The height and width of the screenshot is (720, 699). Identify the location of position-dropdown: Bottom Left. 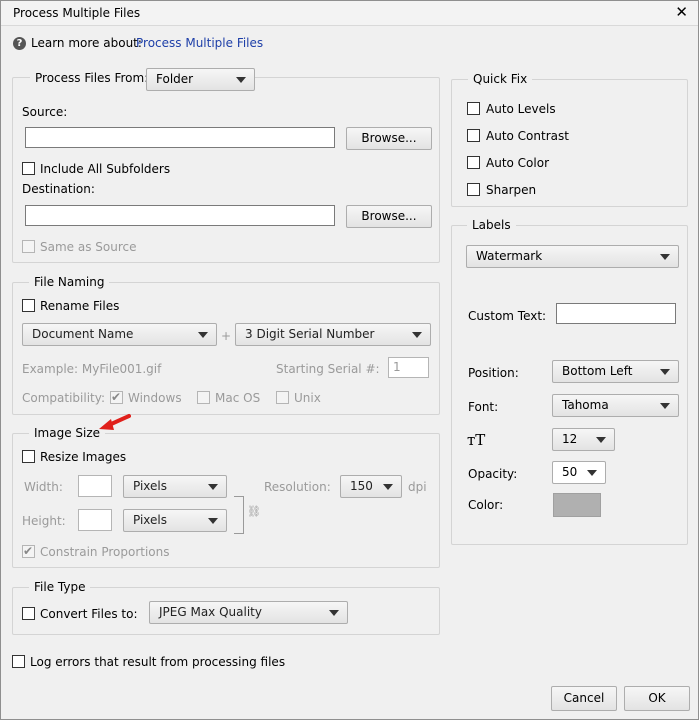
(615, 371).